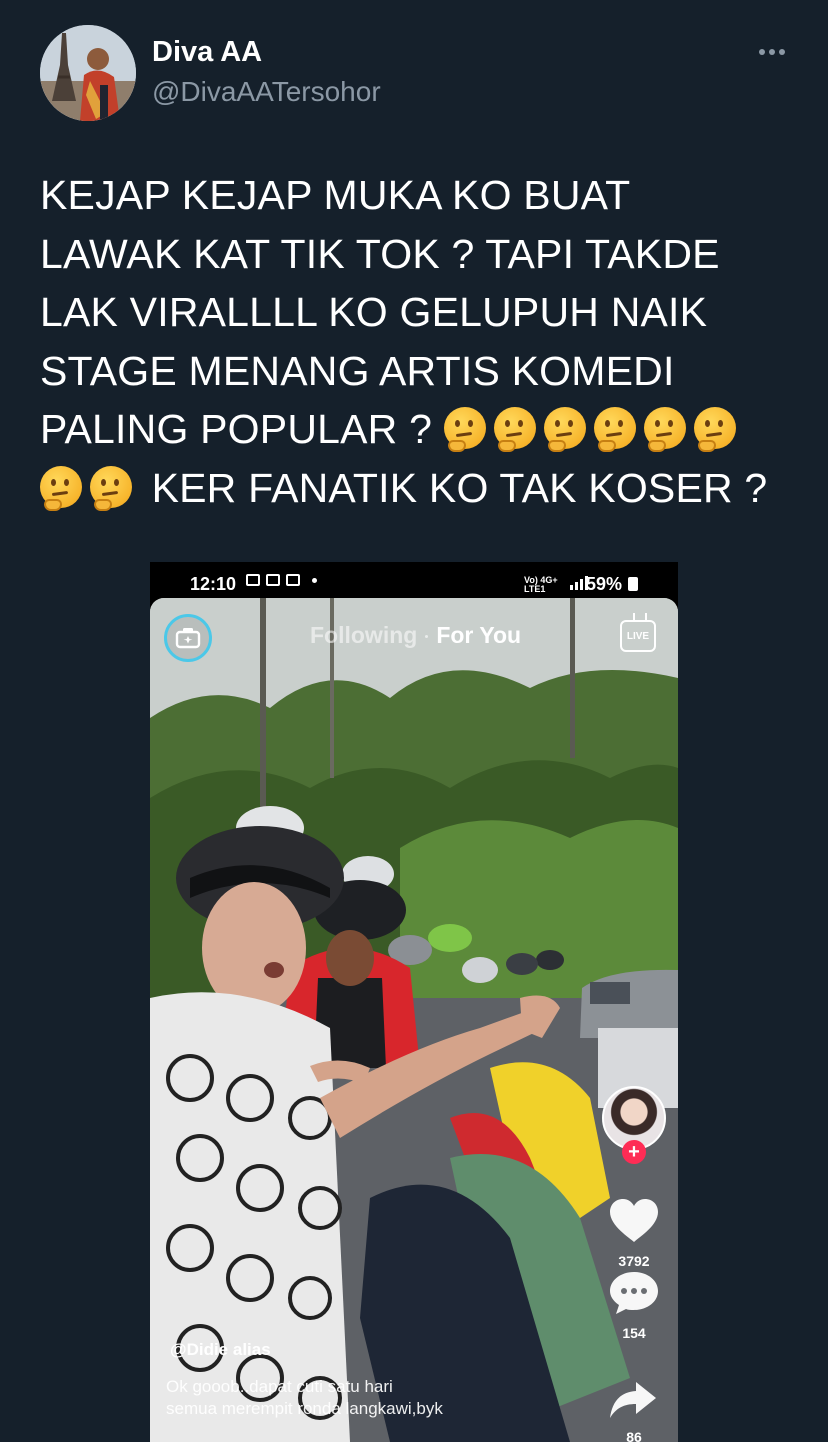 This screenshot has height=1442, width=828. I want to click on tab-separator, so click(427, 637).